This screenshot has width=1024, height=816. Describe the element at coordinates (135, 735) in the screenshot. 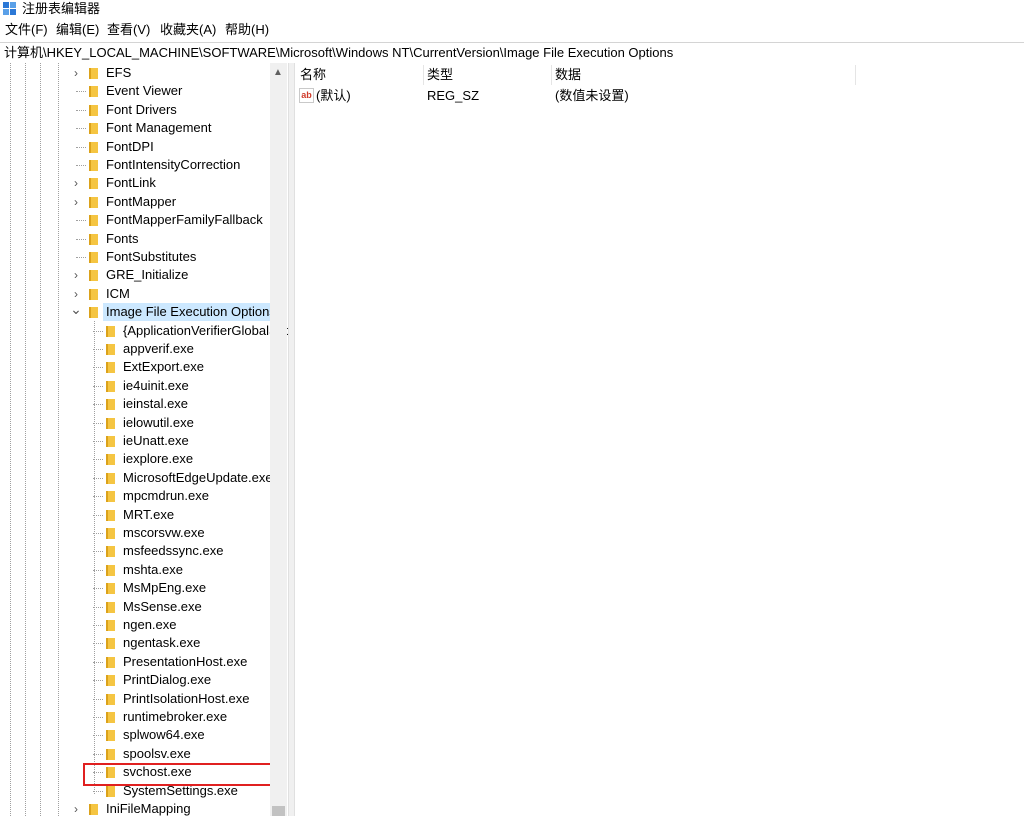

I see `tree-item: splwow64.exe` at that location.